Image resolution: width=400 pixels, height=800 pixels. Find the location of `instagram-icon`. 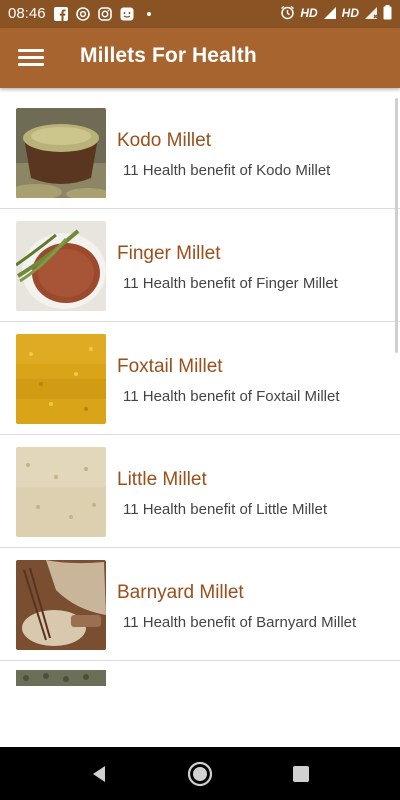

instagram-icon is located at coordinates (104, 13).